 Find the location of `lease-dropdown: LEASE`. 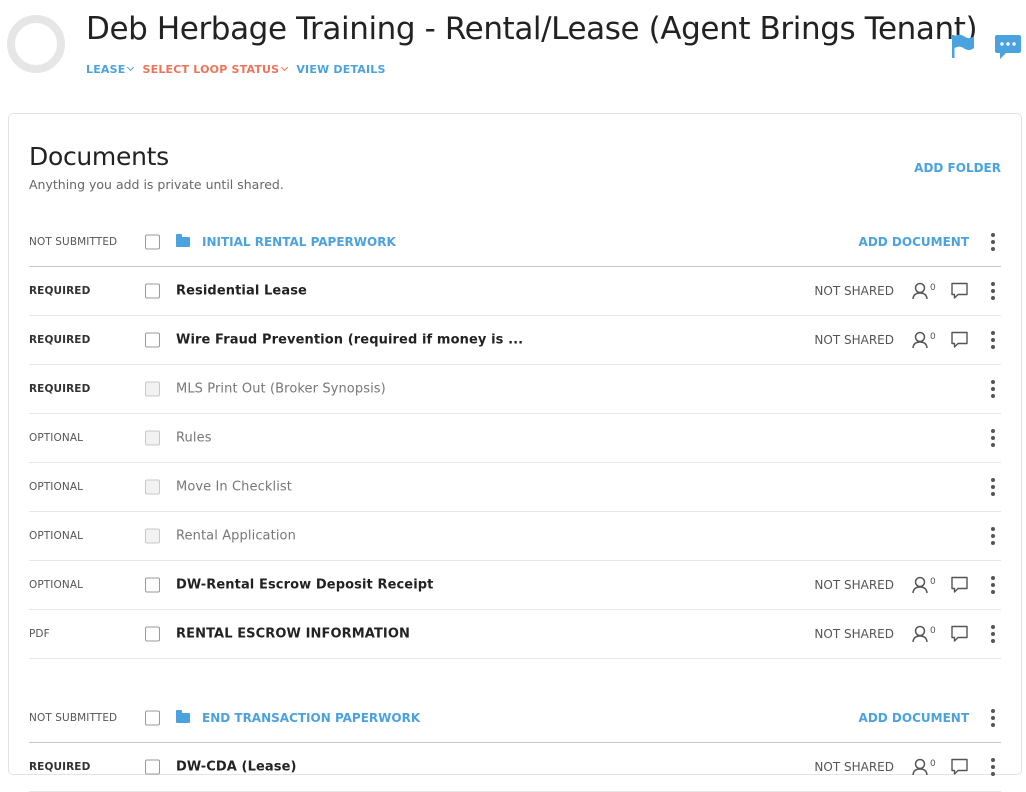

lease-dropdown: LEASE is located at coordinates (110, 69).